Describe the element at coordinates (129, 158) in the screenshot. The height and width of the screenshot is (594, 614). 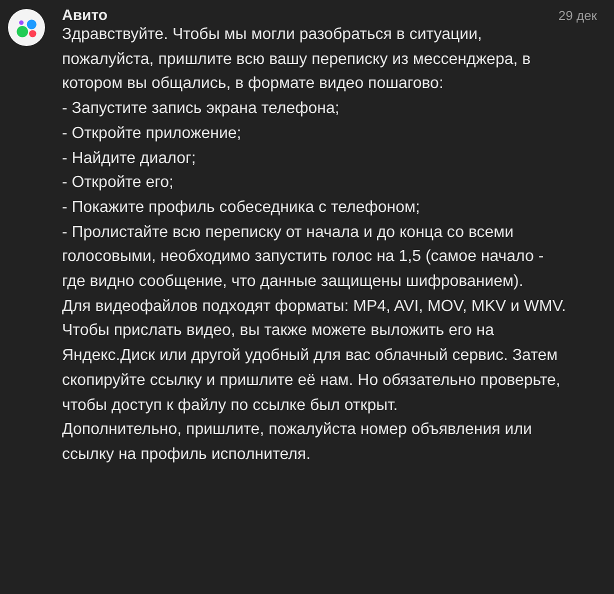
I see `message-text: - Найдите диалог;` at that location.